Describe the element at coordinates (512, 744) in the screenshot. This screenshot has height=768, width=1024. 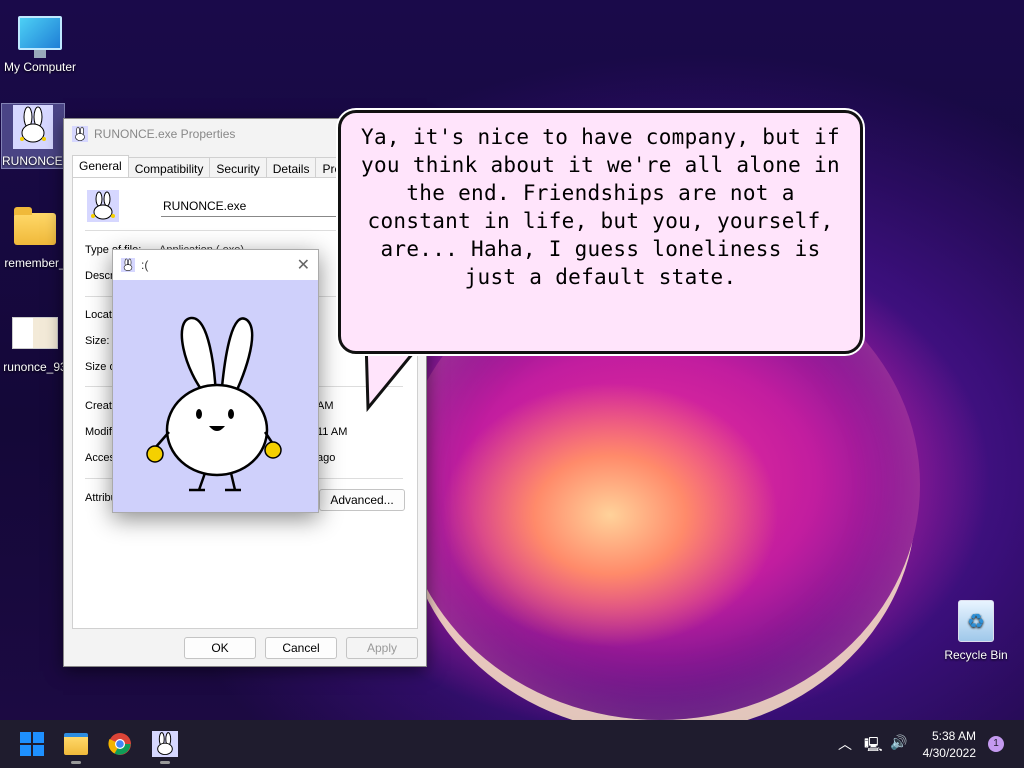
I see `taskbar: ︿ 🖳 🔊 5:38 AM 4/30/2022` at that location.